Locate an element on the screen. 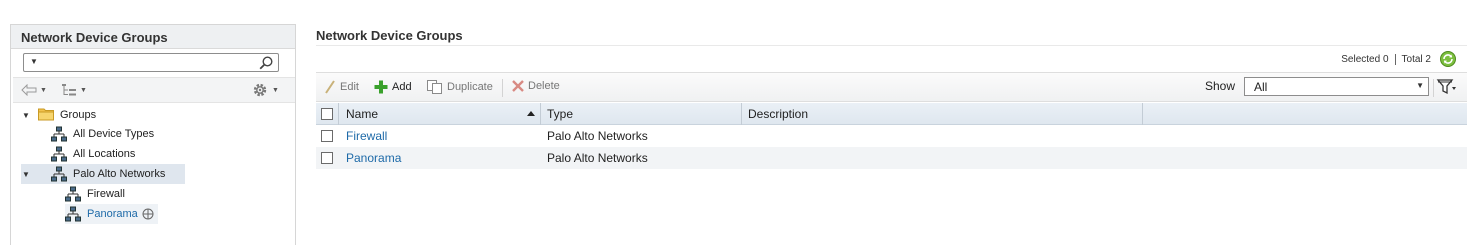 The image size is (1475, 245). column-header-label: Type is located at coordinates (560, 114).